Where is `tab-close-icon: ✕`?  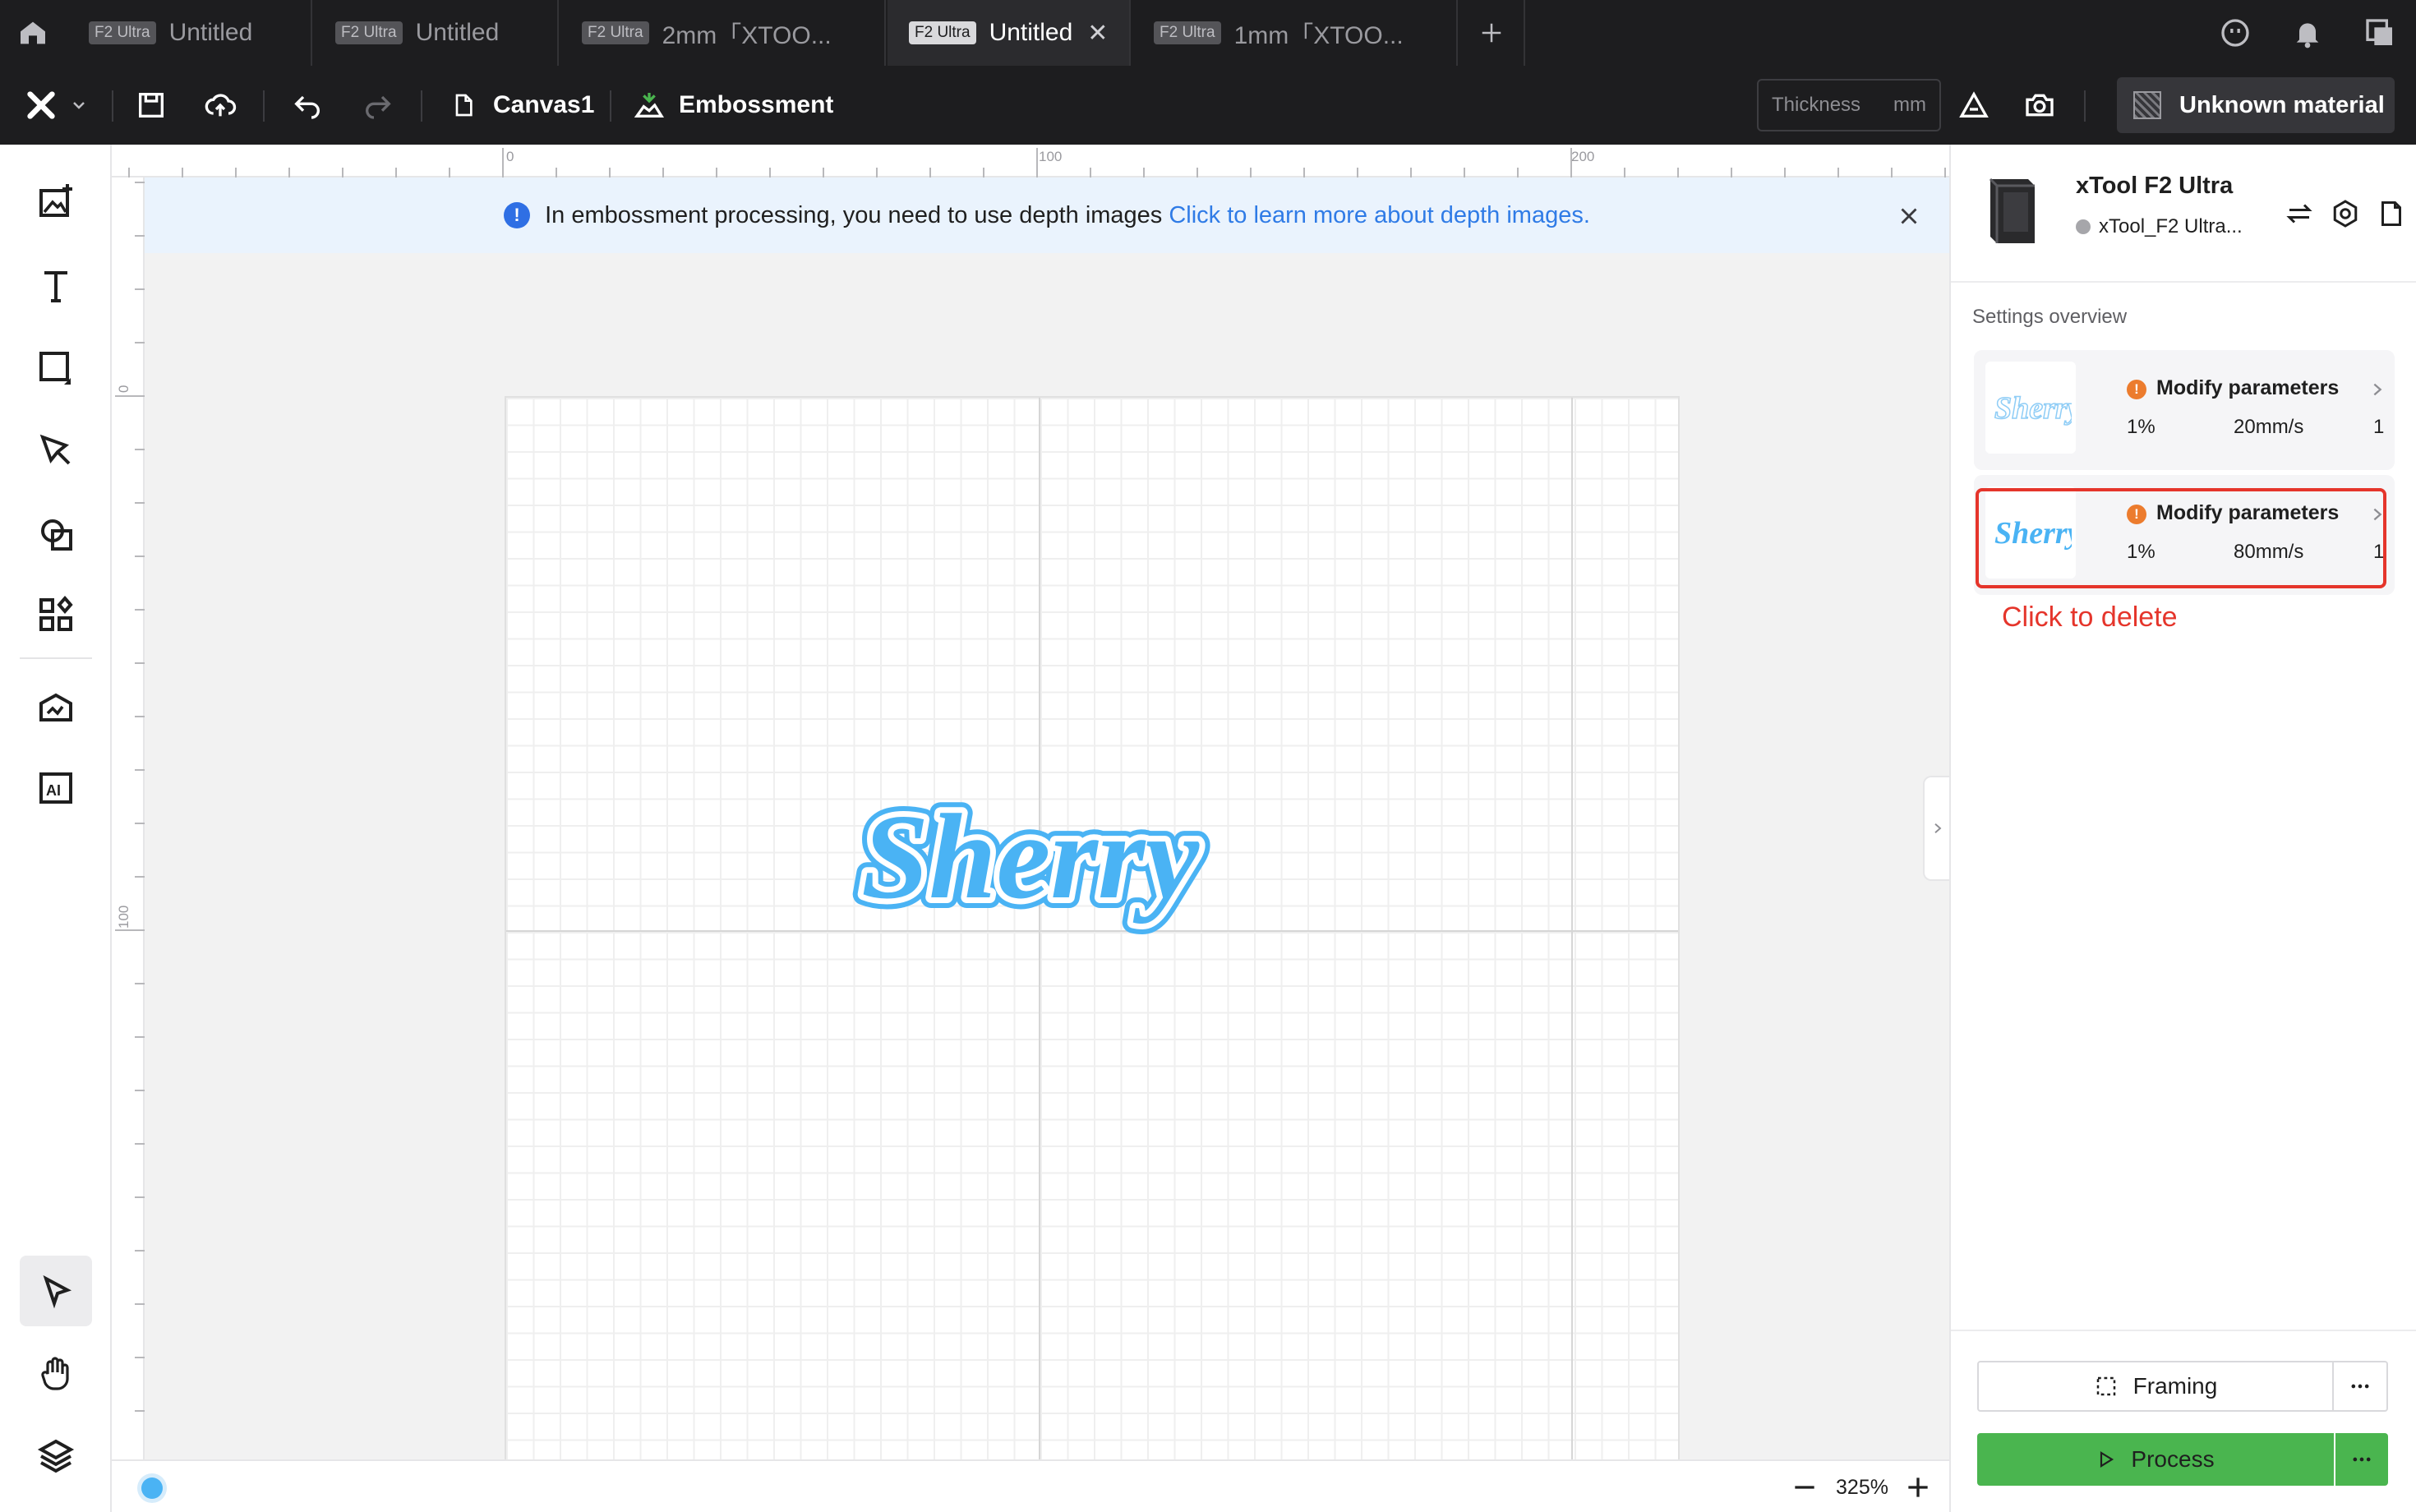
tab-close-icon: ✕ is located at coordinates (1097, 33).